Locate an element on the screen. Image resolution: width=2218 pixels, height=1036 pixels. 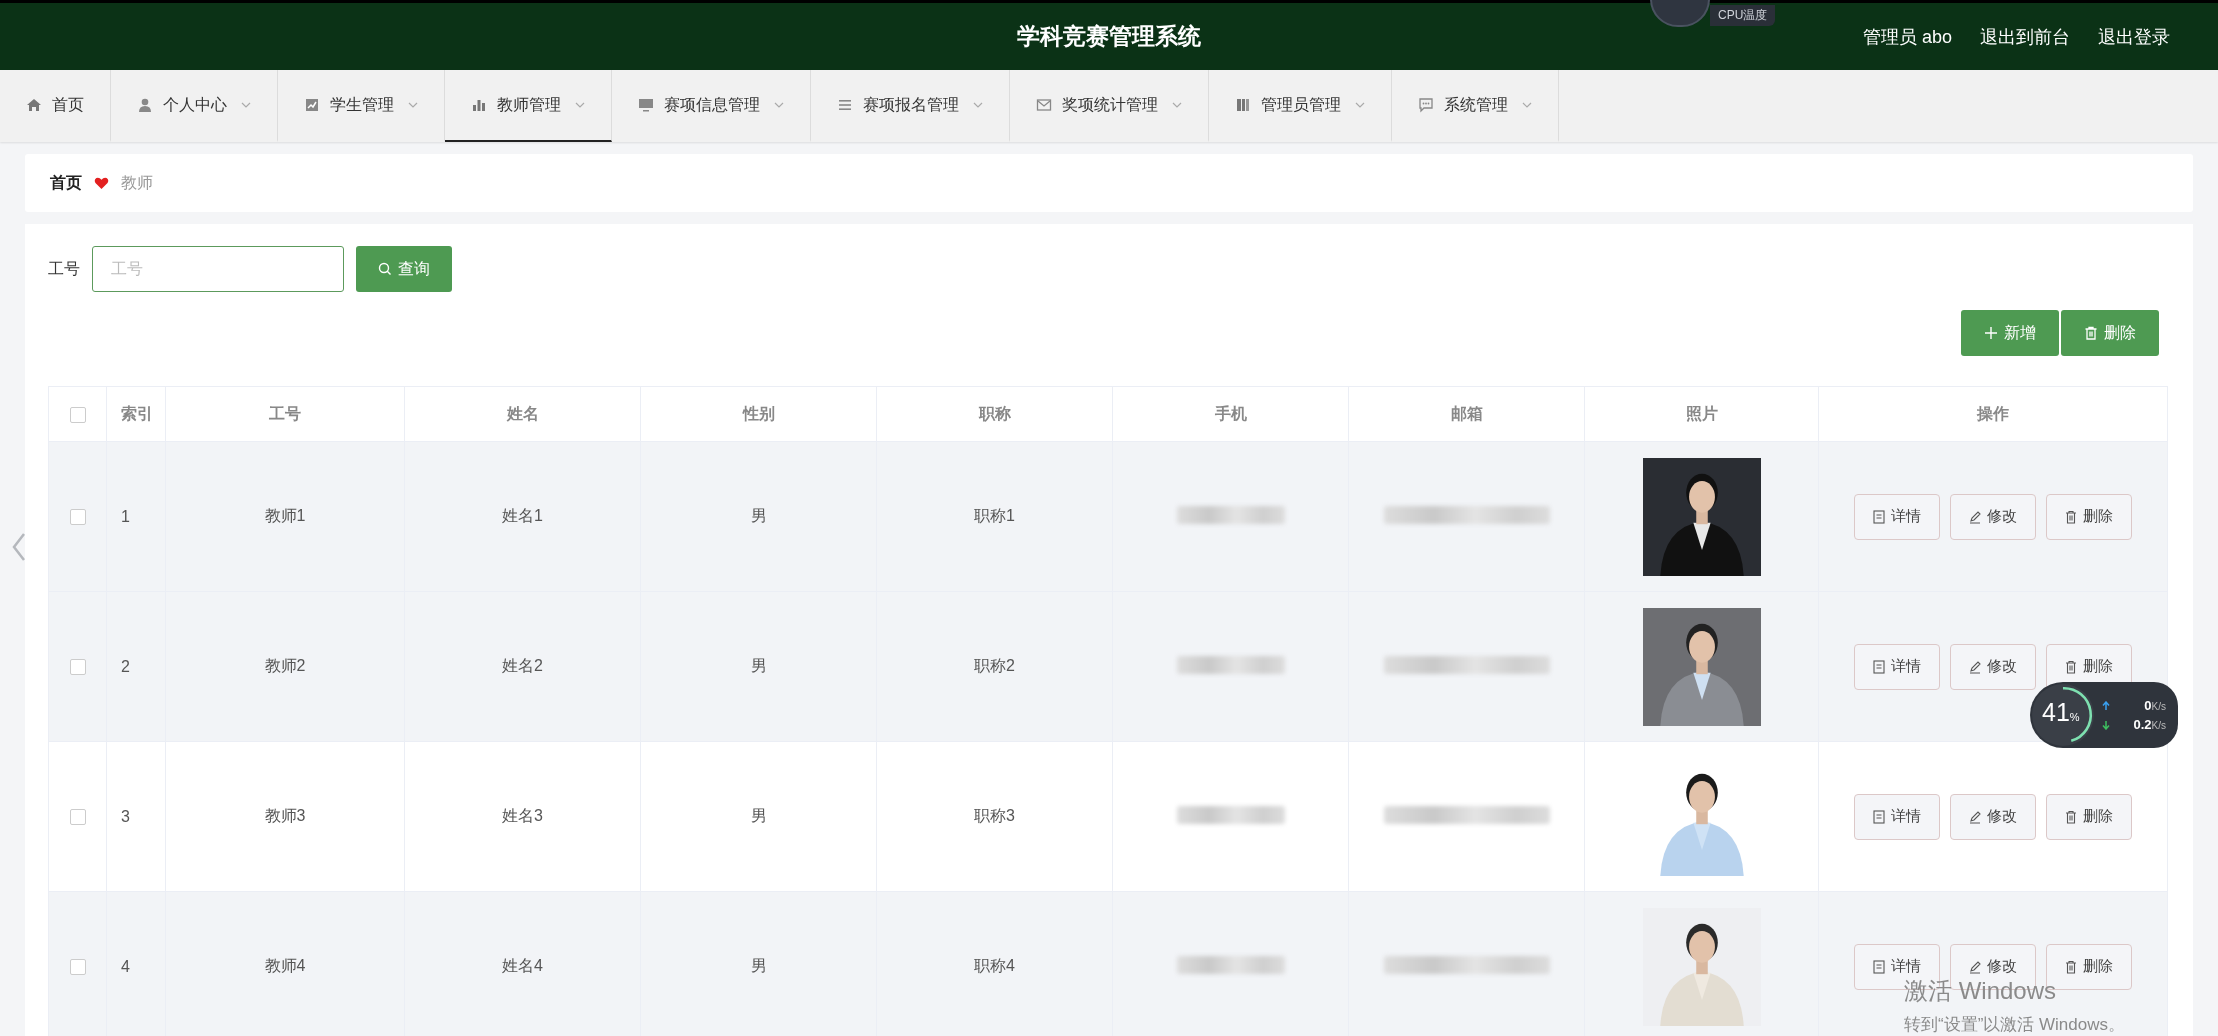
table-cell: 教师2 is located at coordinates (285, 665).